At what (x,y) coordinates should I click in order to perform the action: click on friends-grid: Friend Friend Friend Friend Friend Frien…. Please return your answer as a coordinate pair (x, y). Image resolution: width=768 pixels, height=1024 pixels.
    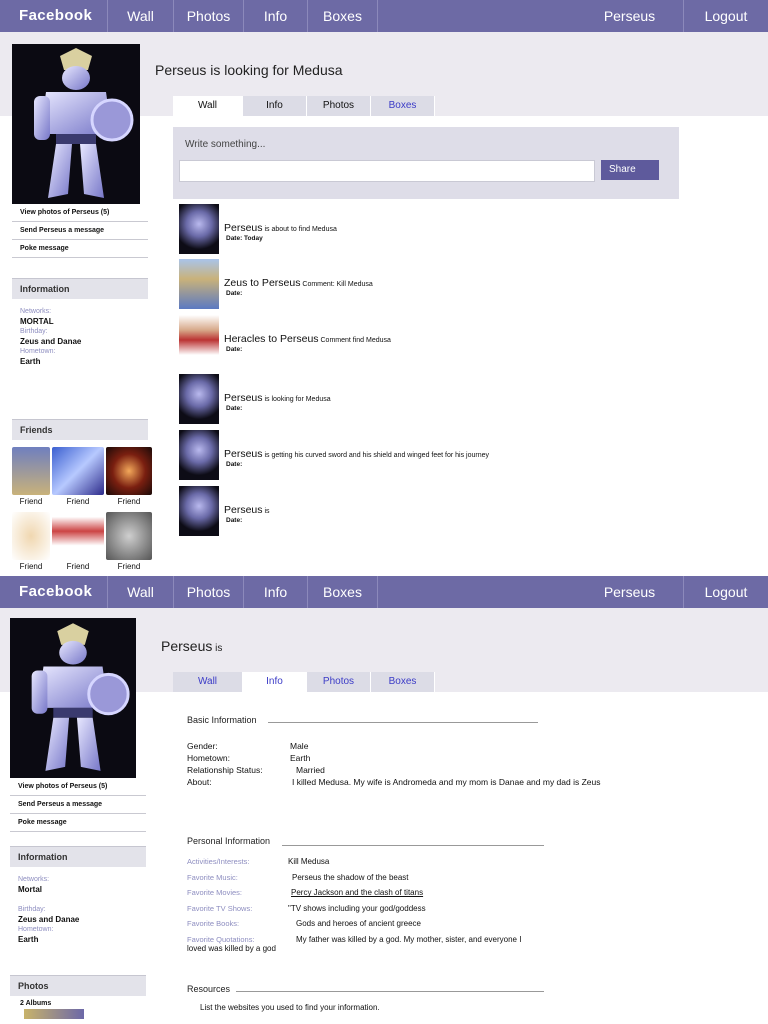
    Looking at the image, I should click on (82, 508).